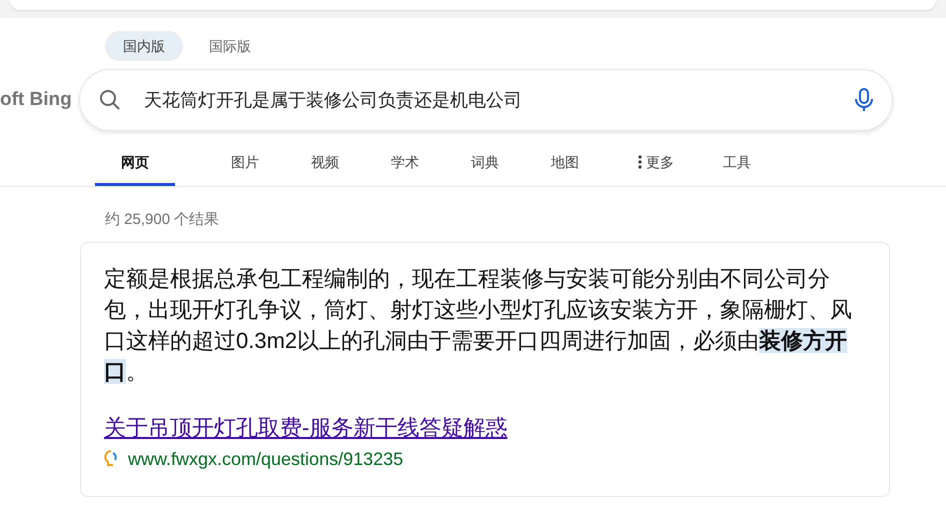 This screenshot has height=505, width=946. What do you see at coordinates (306, 428) in the screenshot?
I see `source-link: 关于吊顶开灯孔取费-服务新干线答疑解惑` at bounding box center [306, 428].